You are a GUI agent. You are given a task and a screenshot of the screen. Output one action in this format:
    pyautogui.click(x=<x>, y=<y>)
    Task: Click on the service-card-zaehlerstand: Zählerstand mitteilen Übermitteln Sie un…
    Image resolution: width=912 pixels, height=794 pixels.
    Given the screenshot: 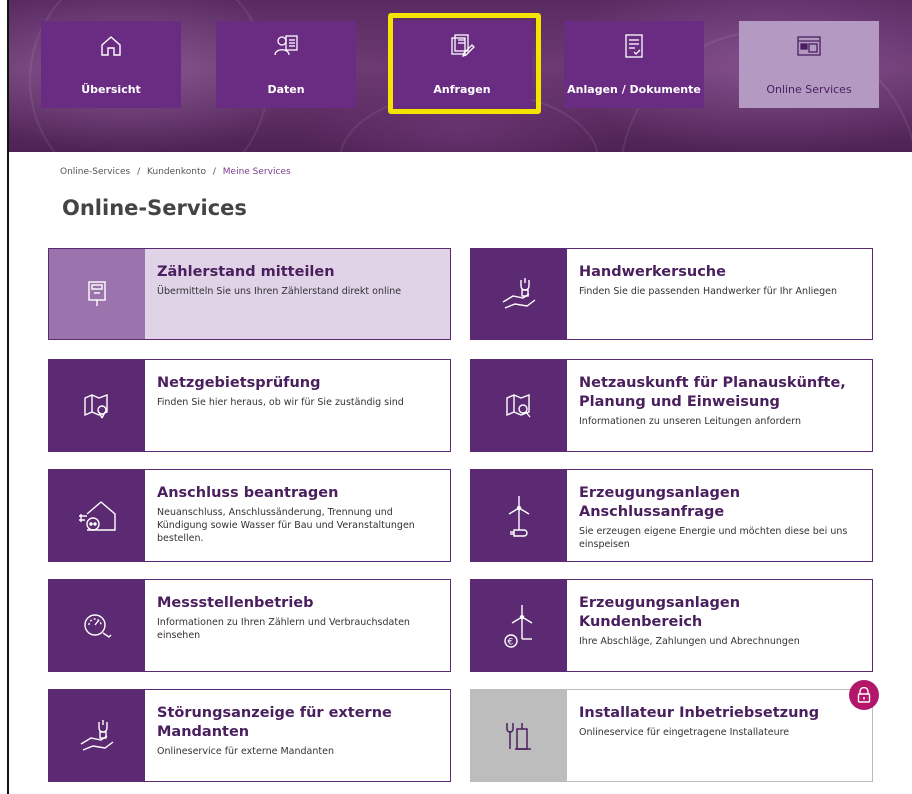 What is the action you would take?
    pyautogui.click(x=249, y=294)
    